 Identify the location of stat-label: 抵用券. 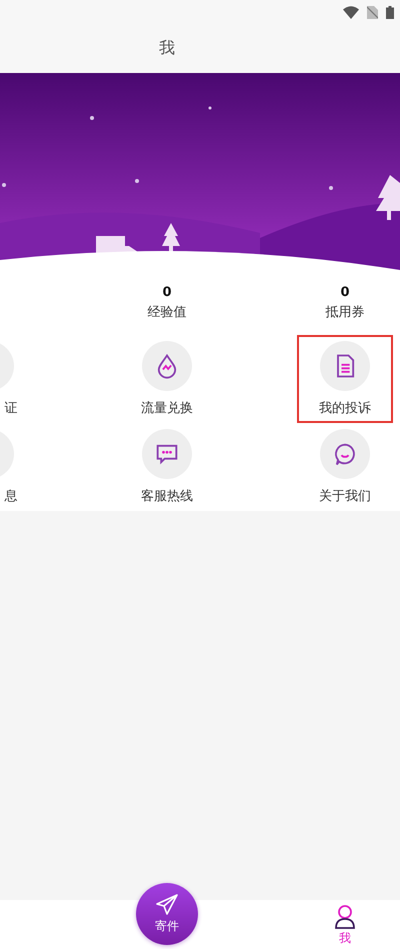
(345, 312).